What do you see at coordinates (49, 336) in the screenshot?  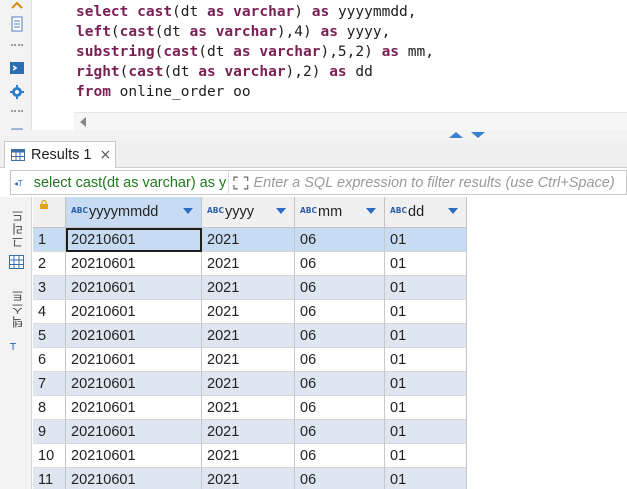 I see `row-number: 5` at bounding box center [49, 336].